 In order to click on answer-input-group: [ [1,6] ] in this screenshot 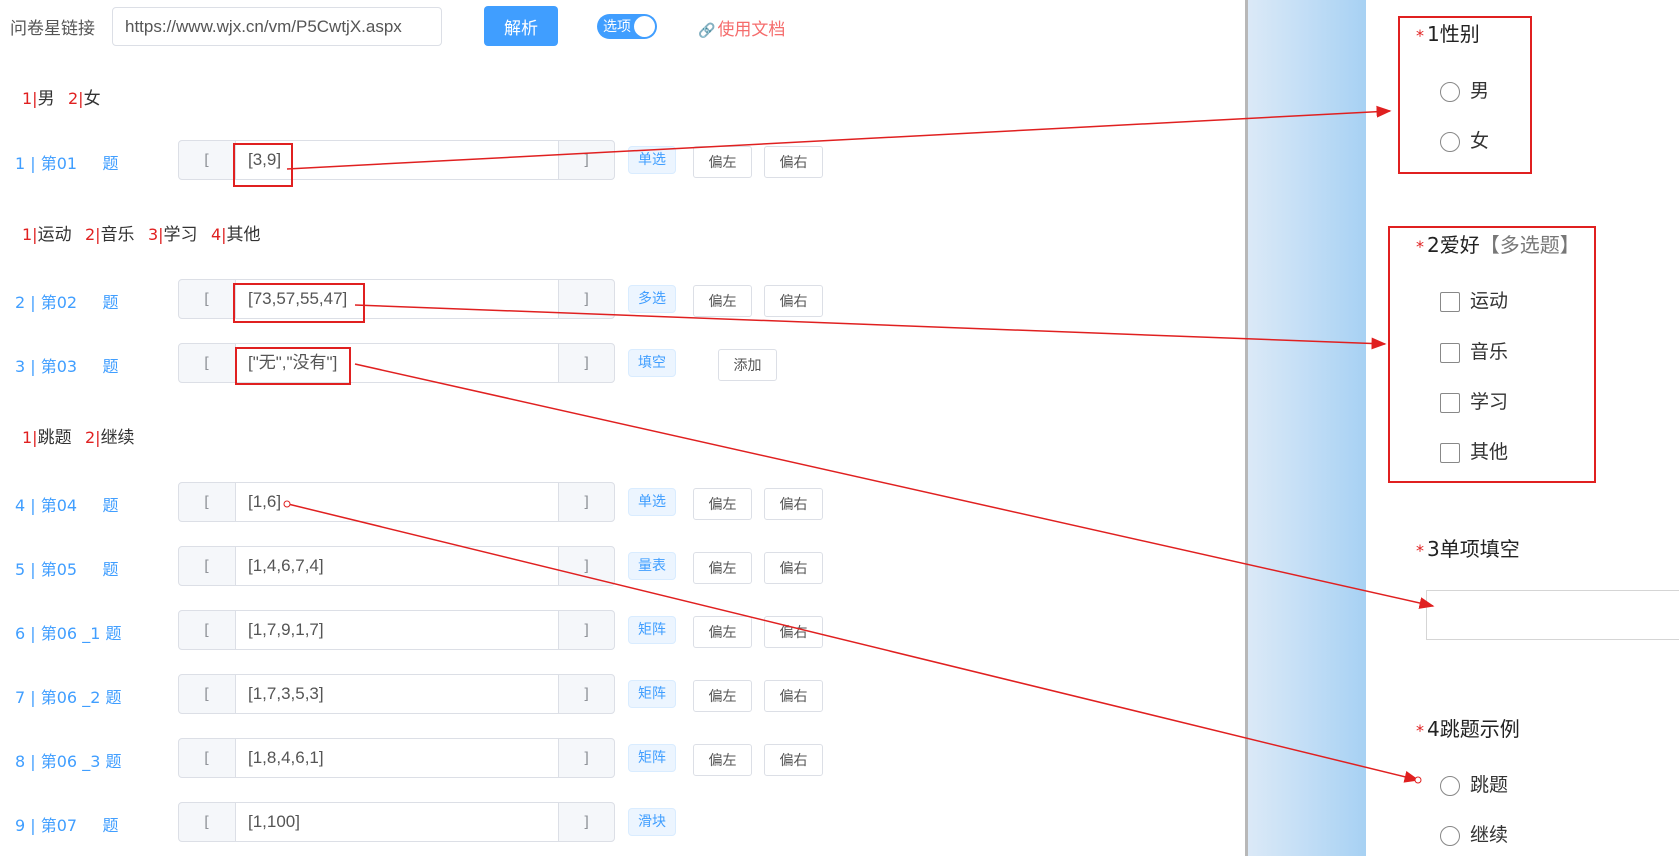, I will do `click(396, 502)`.